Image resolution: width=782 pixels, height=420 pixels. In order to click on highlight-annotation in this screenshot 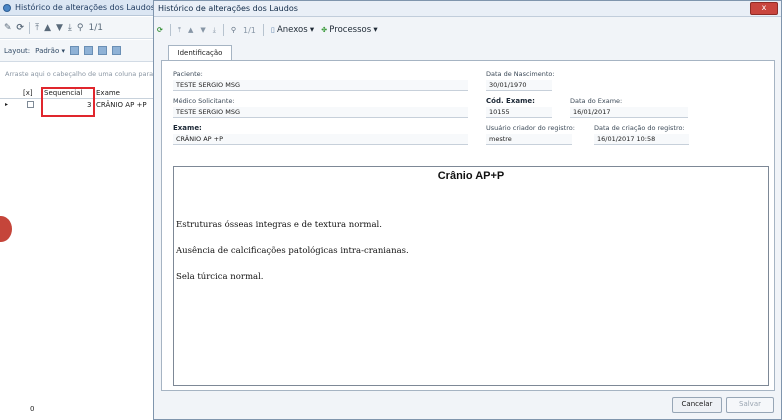, I will do `click(68, 102)`.